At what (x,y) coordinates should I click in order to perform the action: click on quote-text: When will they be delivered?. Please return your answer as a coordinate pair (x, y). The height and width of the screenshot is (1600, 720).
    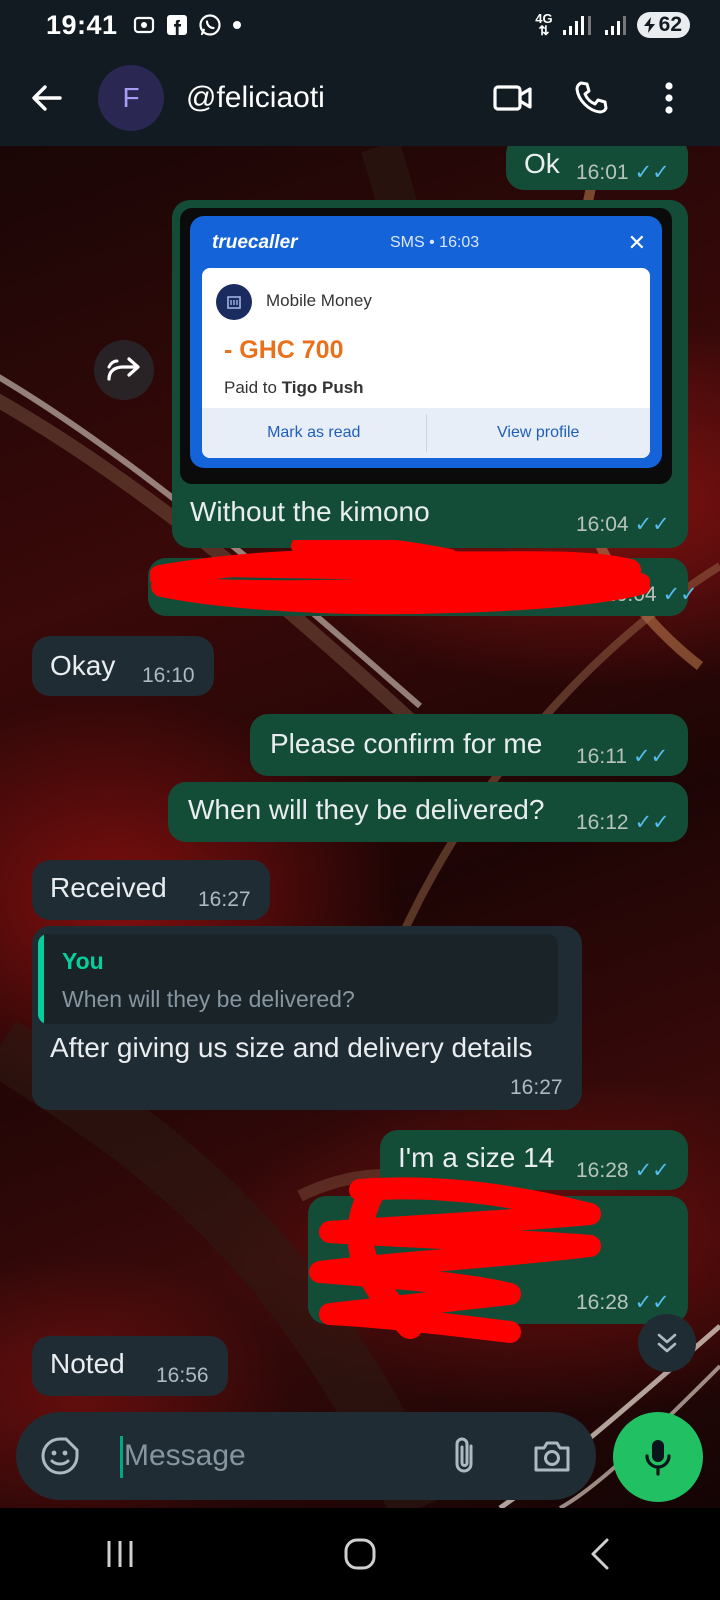
    Looking at the image, I should click on (208, 999).